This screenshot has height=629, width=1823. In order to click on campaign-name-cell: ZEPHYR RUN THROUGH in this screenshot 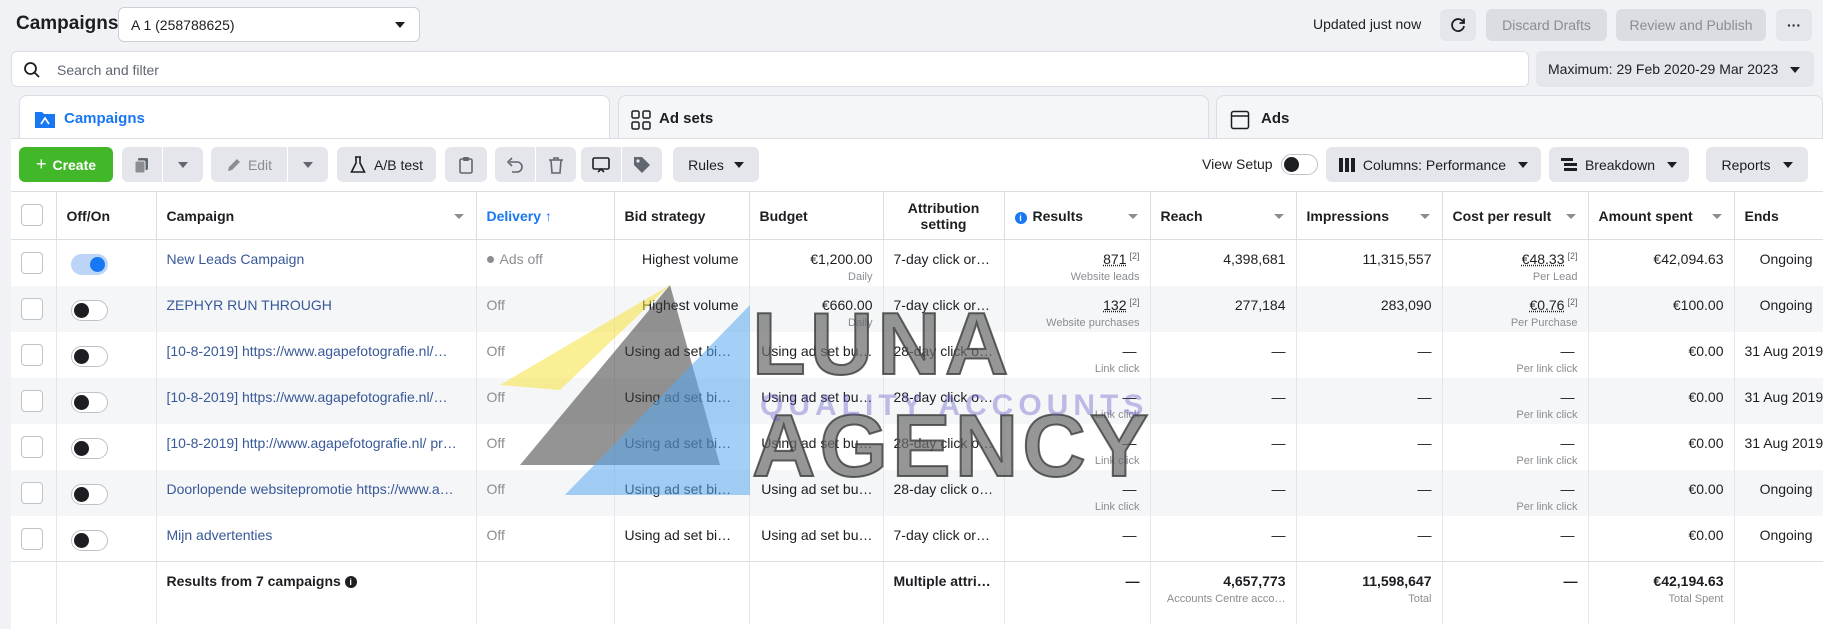, I will do `click(316, 308)`.